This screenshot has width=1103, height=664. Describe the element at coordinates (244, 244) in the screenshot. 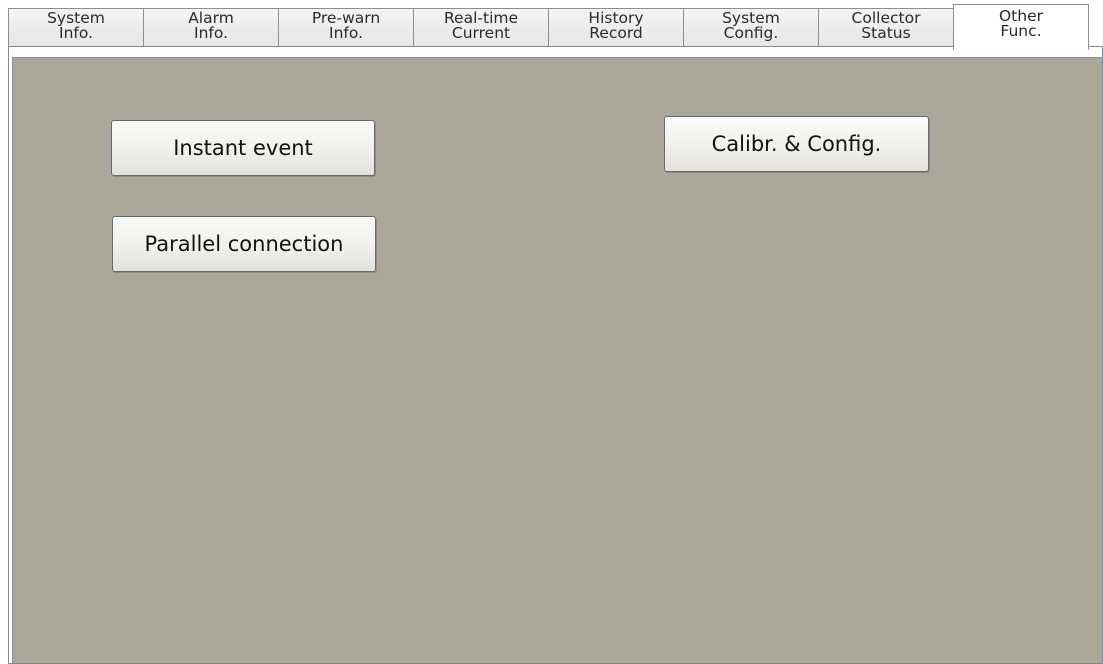

I see `parallel-connection-button: Parallel connection` at that location.